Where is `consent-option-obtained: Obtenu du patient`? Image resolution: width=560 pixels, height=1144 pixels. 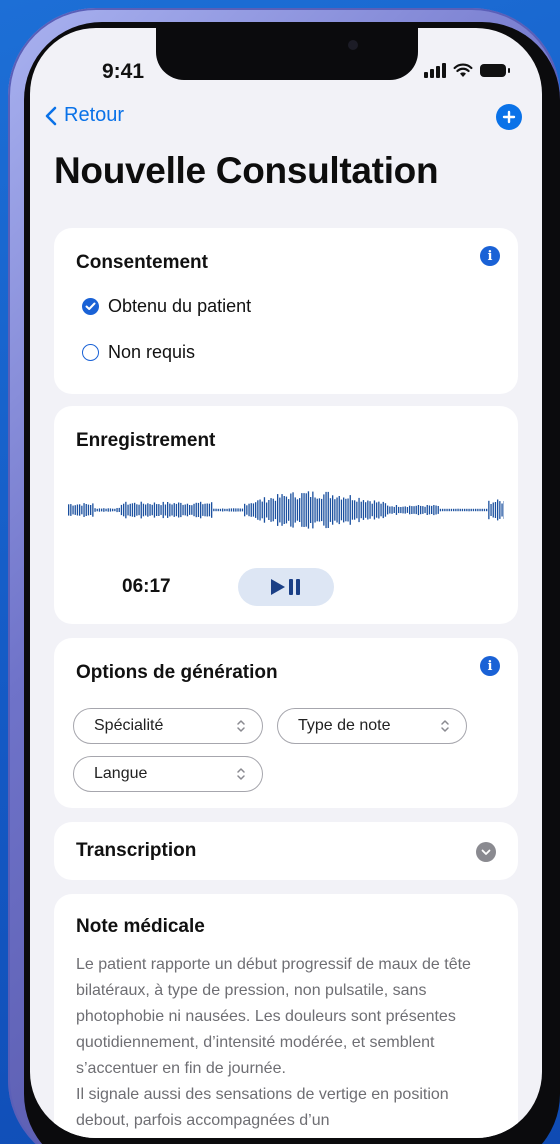
consent-option-obtained: Obtenu du patient is located at coordinates (166, 306).